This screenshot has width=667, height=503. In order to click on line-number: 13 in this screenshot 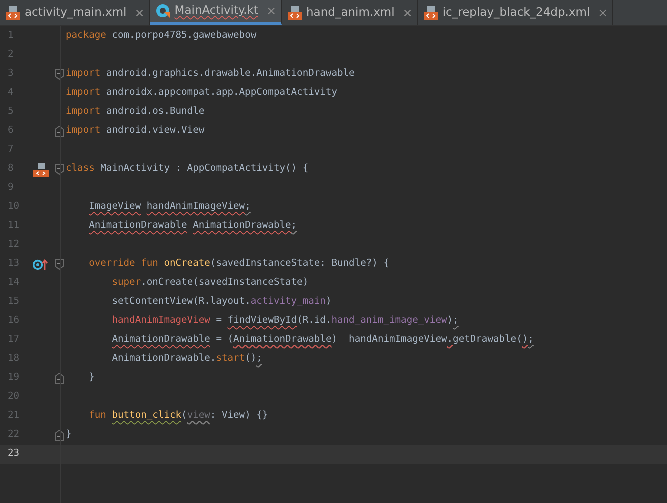, I will do `click(14, 264)`.